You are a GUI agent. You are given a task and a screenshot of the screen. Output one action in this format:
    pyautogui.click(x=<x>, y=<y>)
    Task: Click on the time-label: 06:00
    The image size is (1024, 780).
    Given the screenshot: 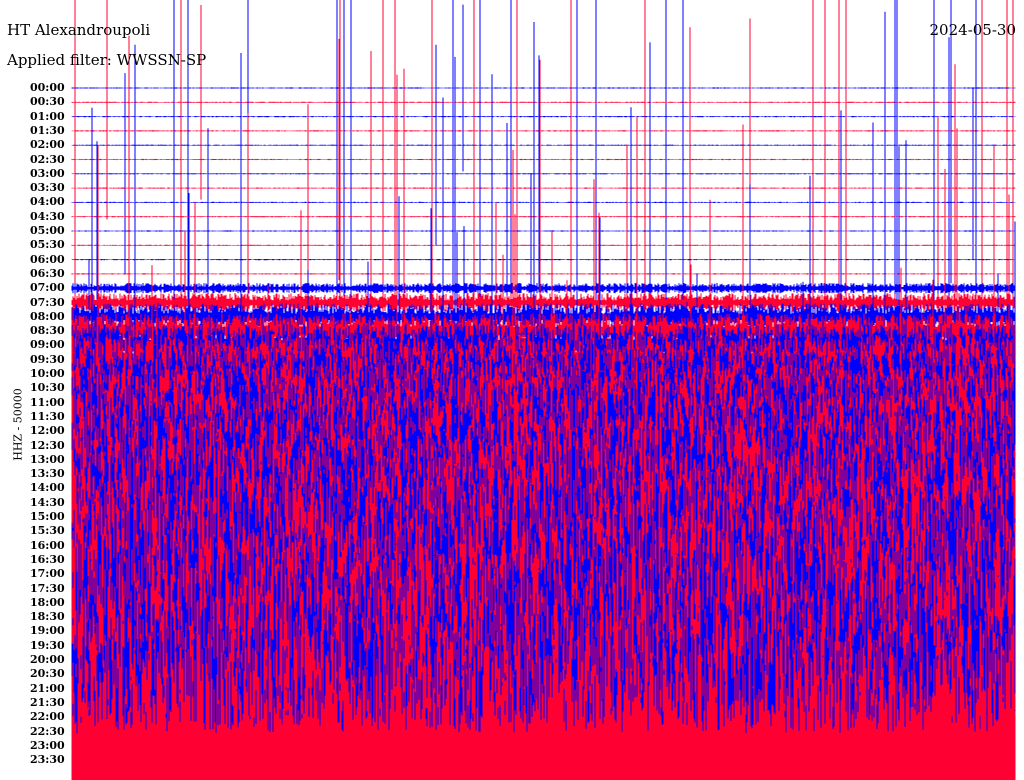 What is the action you would take?
    pyautogui.click(x=47, y=259)
    